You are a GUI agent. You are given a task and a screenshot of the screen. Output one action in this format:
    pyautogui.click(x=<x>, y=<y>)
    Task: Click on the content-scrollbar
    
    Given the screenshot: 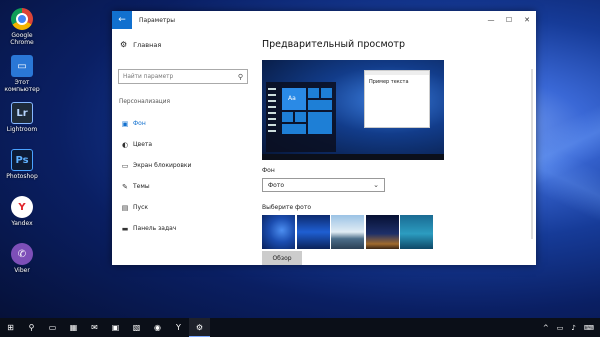 What is the action you would take?
    pyautogui.click(x=532, y=154)
    